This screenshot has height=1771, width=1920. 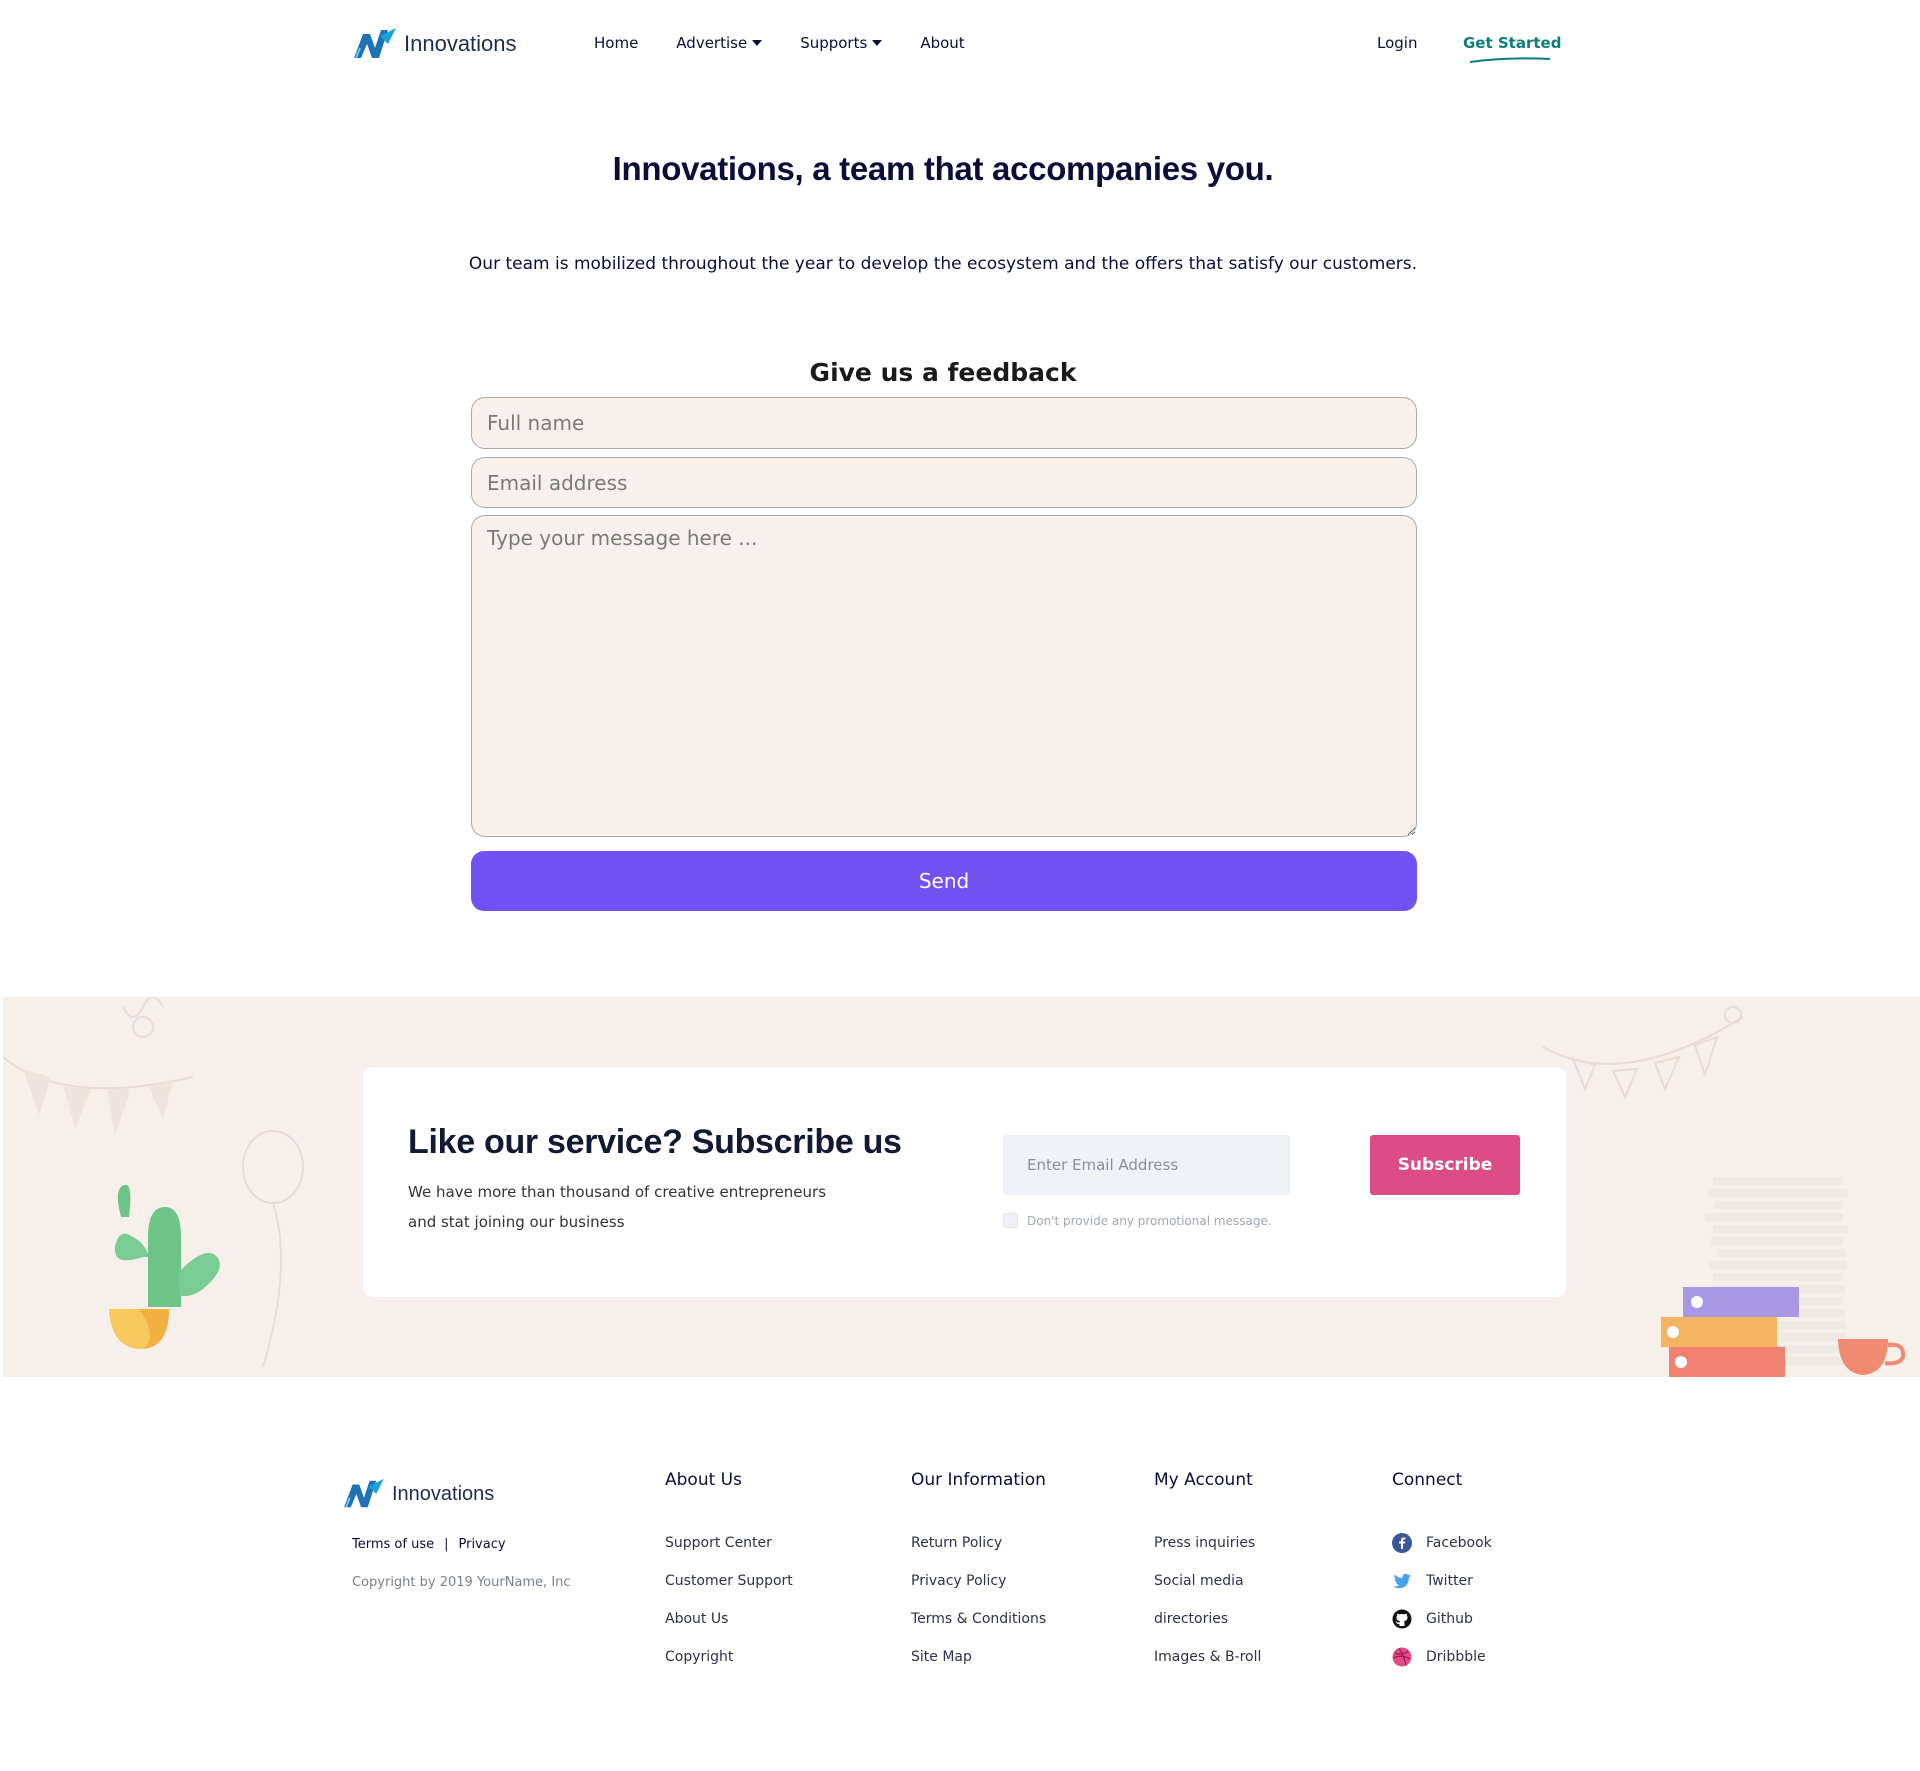 I want to click on footer-link: Support Center, so click(x=729, y=1543).